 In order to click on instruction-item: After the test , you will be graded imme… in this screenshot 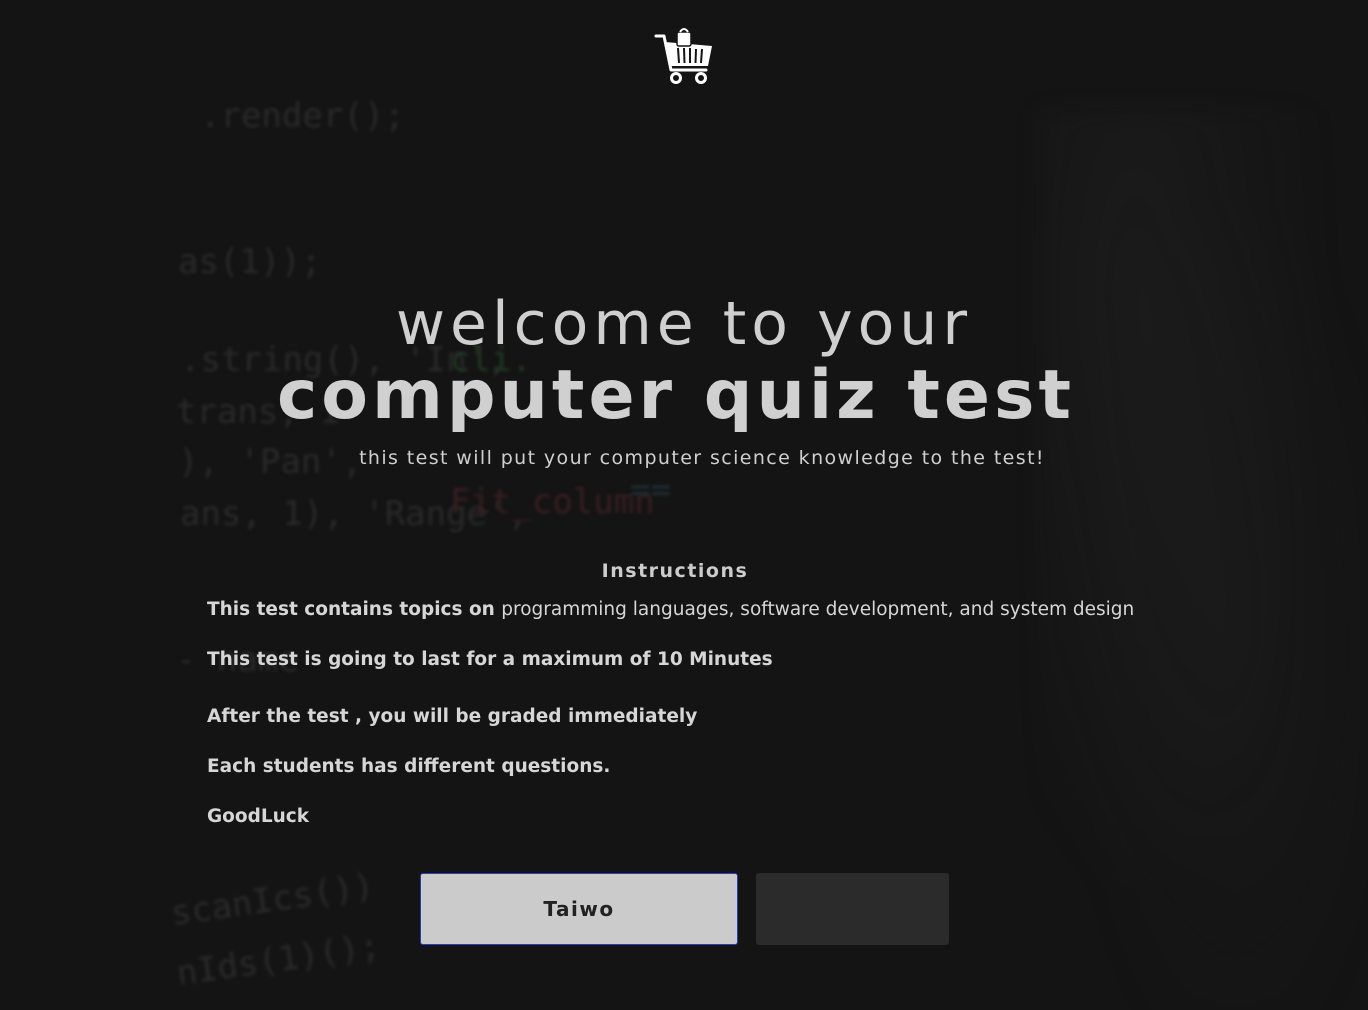, I will do `click(452, 717)`.